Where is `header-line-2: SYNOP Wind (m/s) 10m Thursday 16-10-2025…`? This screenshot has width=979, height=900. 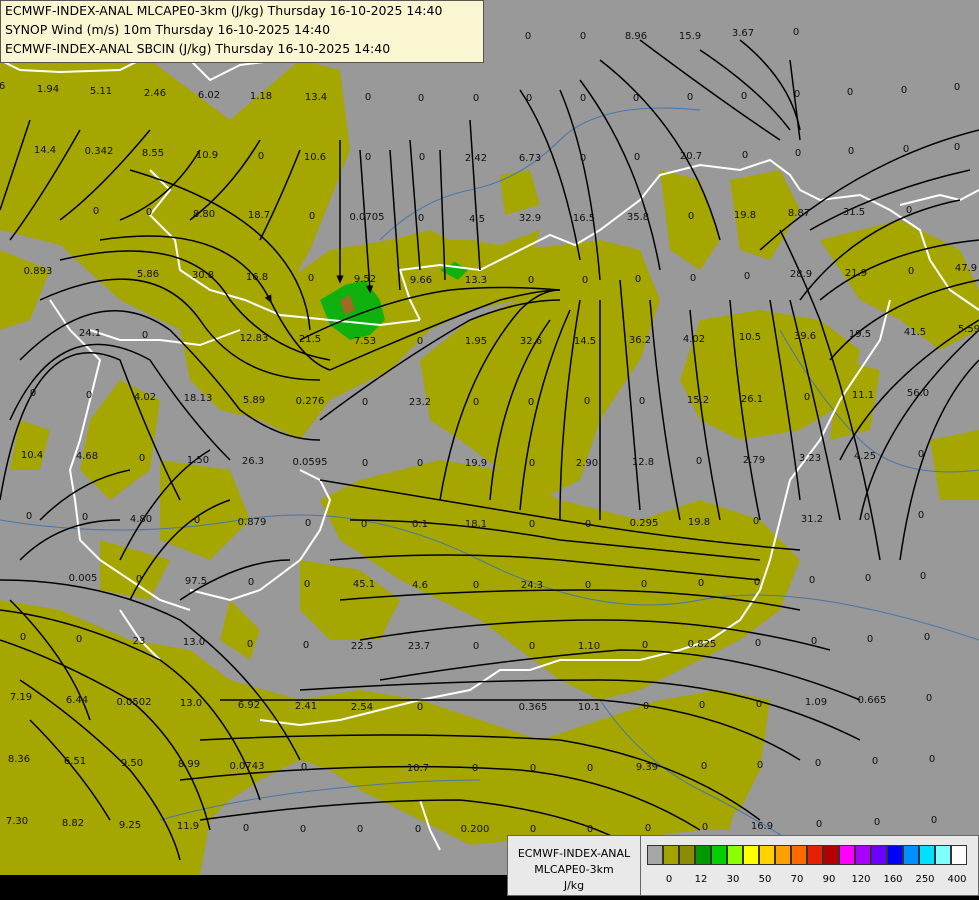 header-line-2: SYNOP Wind (m/s) 10m Thursday 16-10-2025… is located at coordinates (168, 29).